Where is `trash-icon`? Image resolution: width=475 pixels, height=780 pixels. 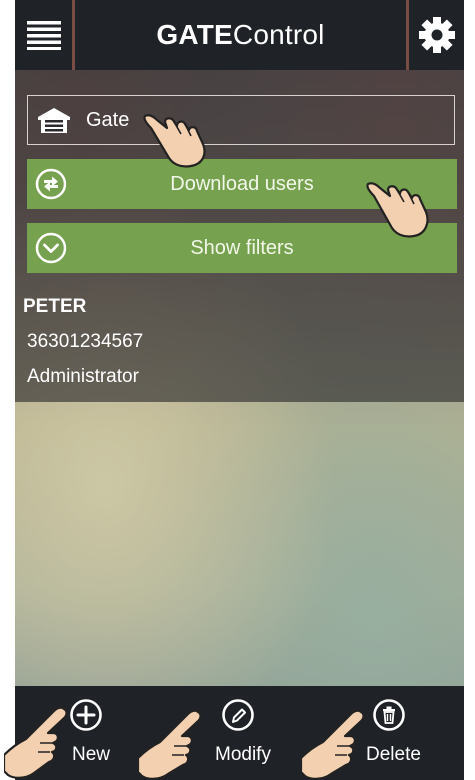 trash-icon is located at coordinates (389, 715).